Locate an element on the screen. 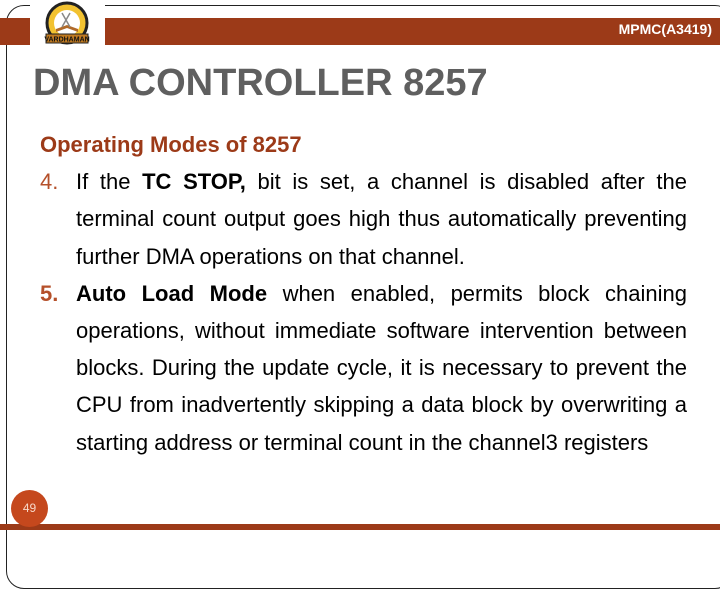 This screenshot has width=720, height=589. list-number: 4. is located at coordinates (49, 182).